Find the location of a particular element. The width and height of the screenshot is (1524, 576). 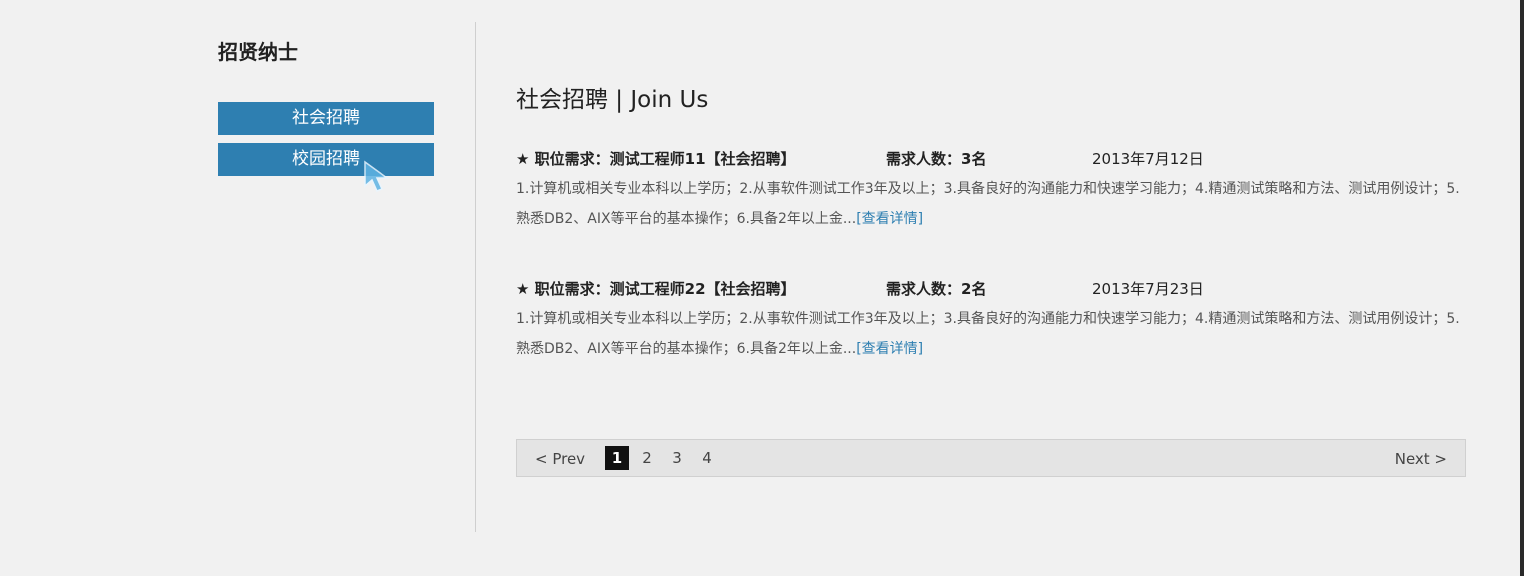

page-3-button: 3 is located at coordinates (677, 458).